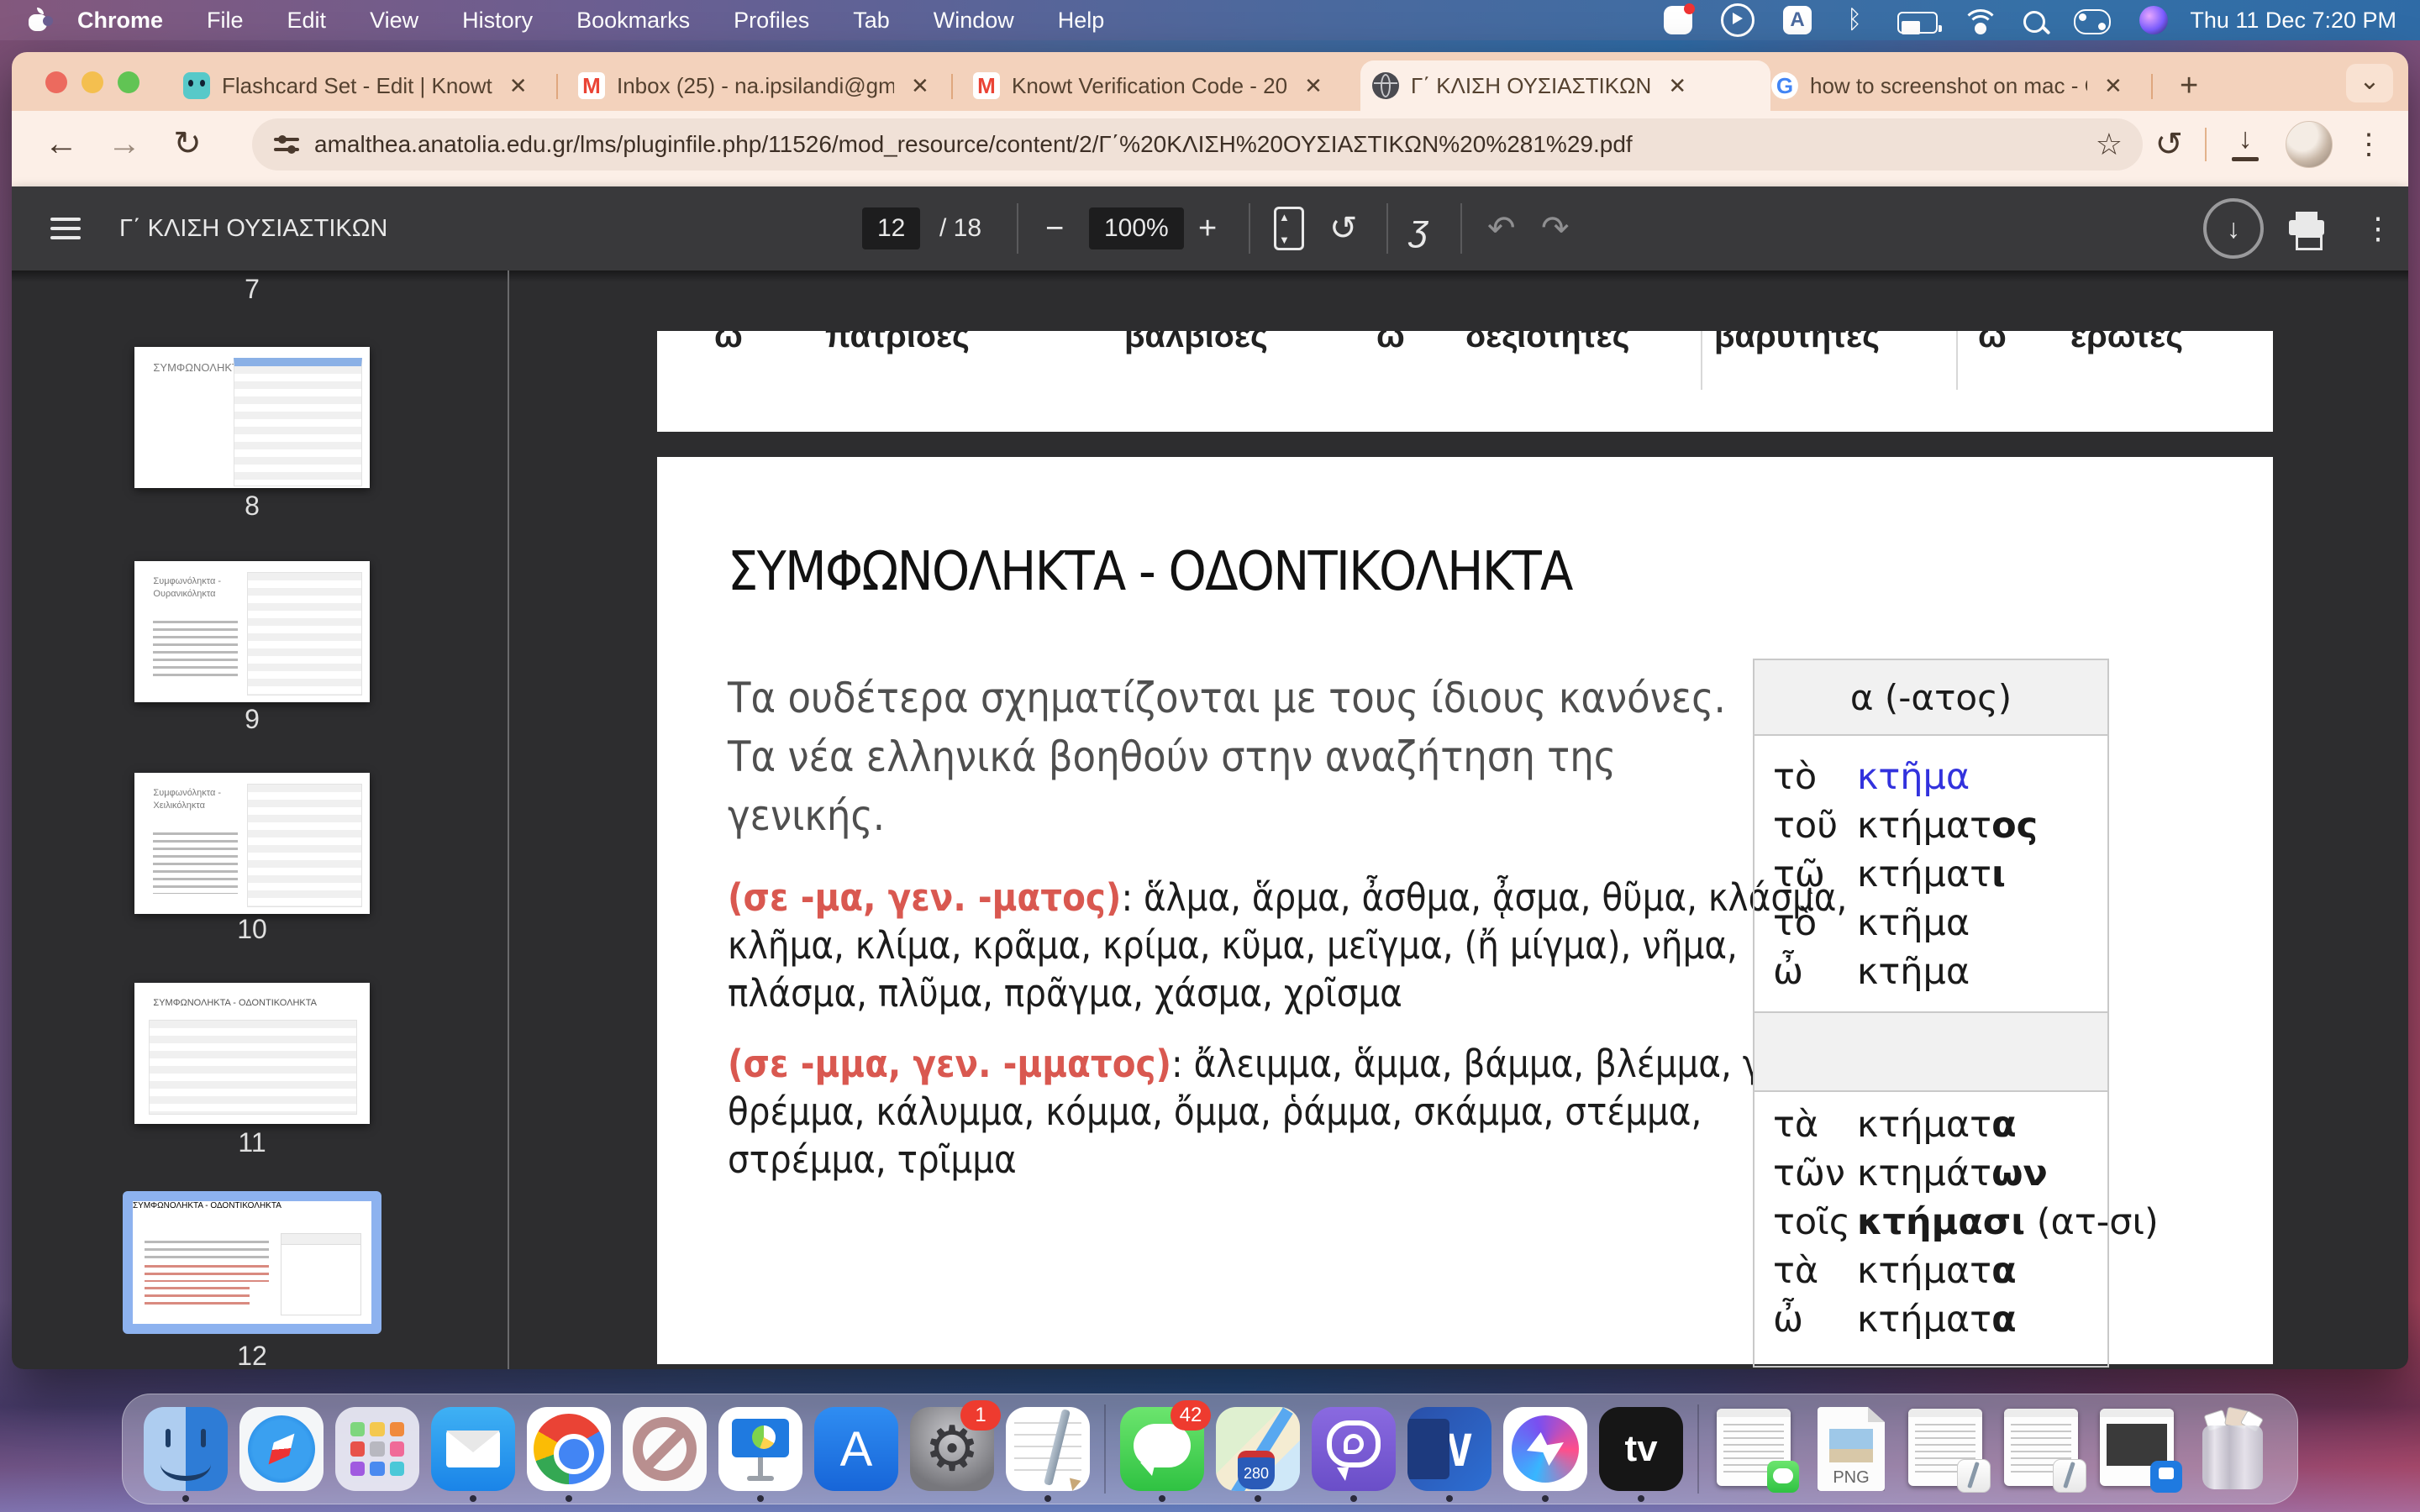 This screenshot has height=1512, width=2420. What do you see at coordinates (124, 144) in the screenshot?
I see `forward-button: →` at bounding box center [124, 144].